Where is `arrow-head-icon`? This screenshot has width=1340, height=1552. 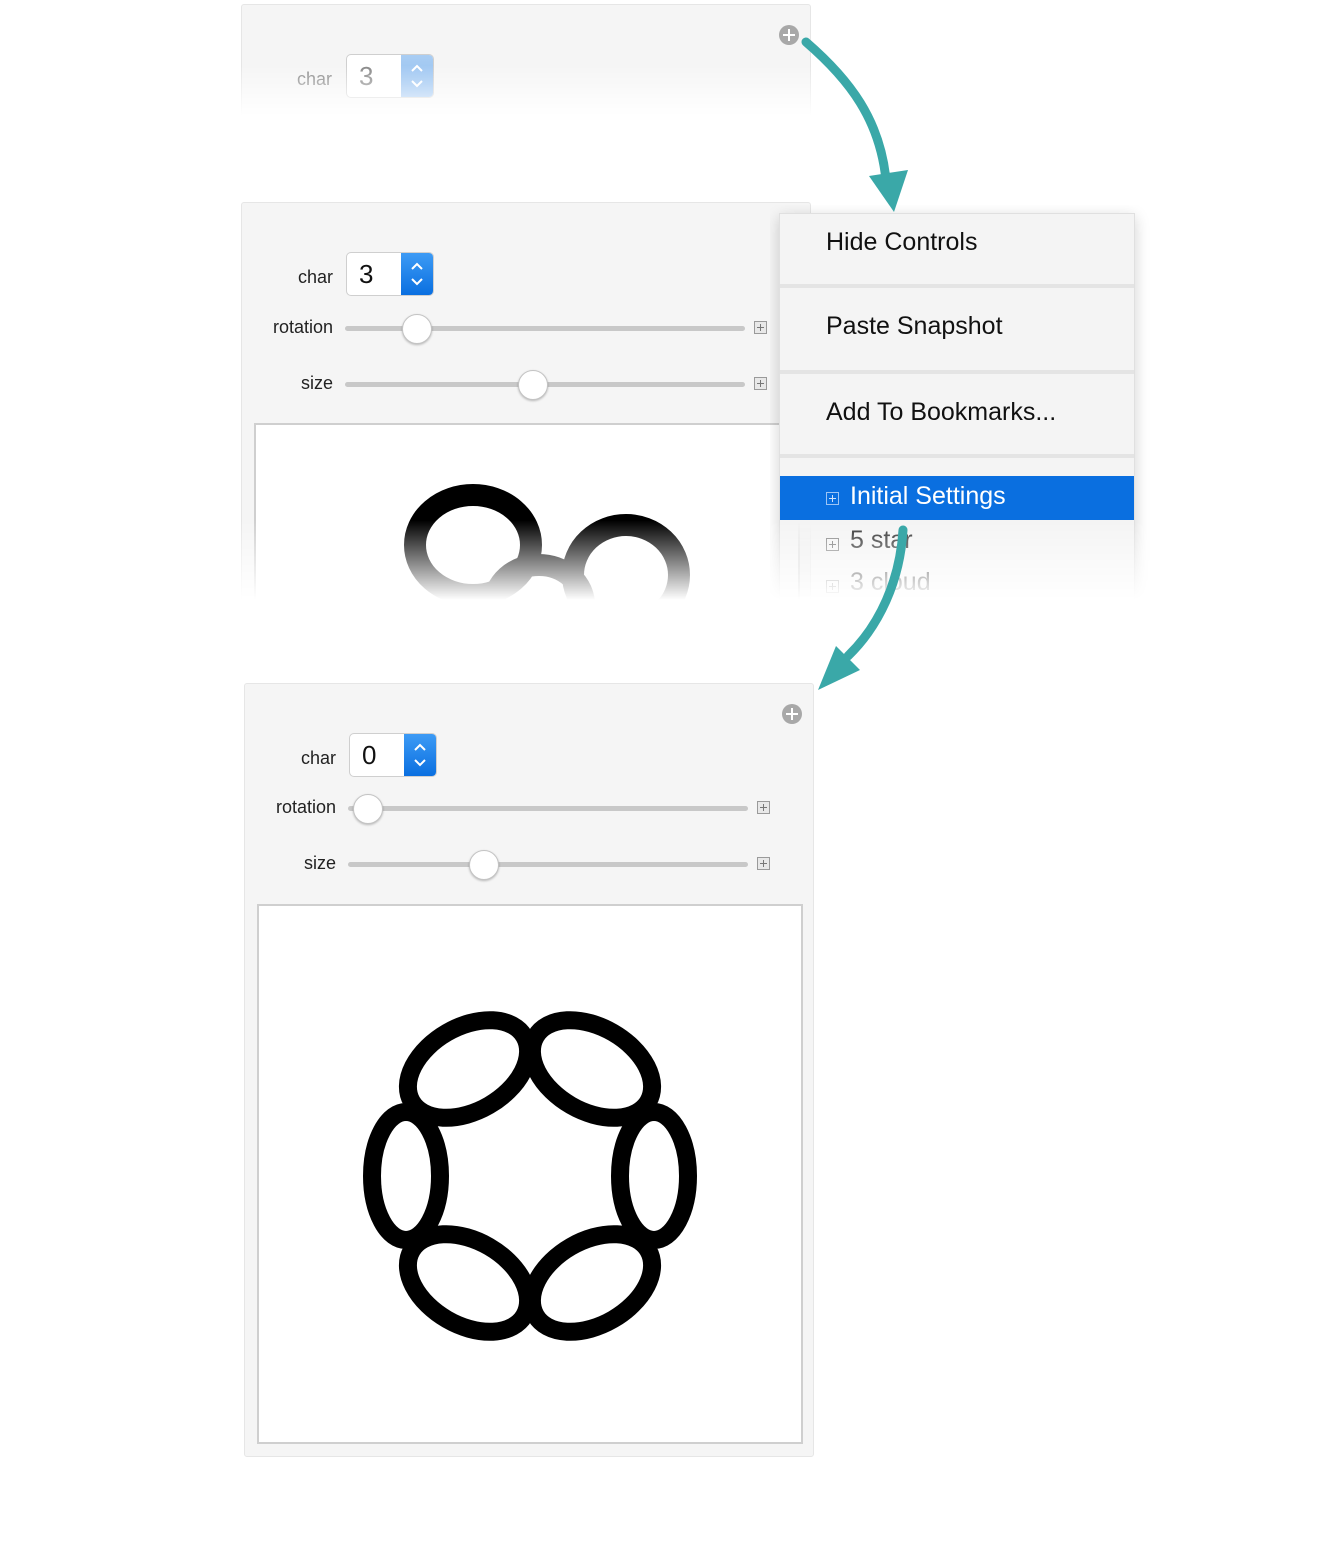
arrow-head-icon is located at coordinates (839, 668).